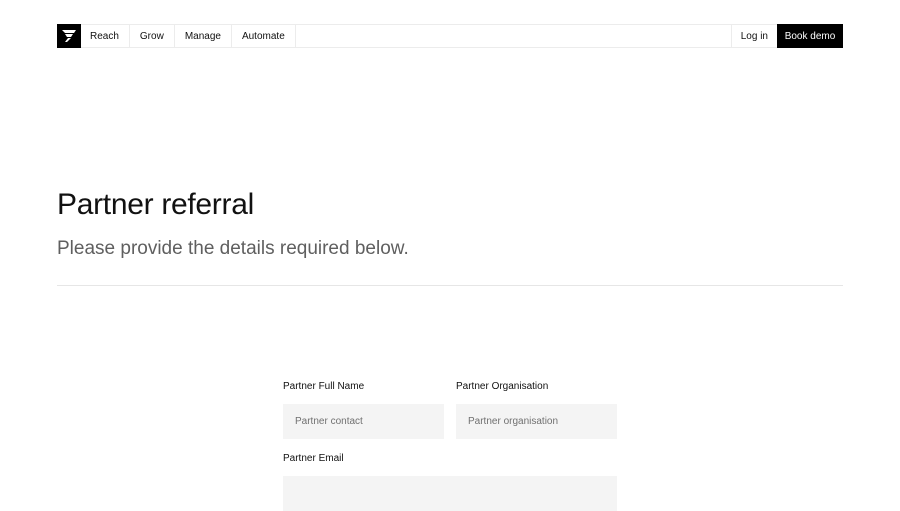  I want to click on organisation-input, so click(536, 421).